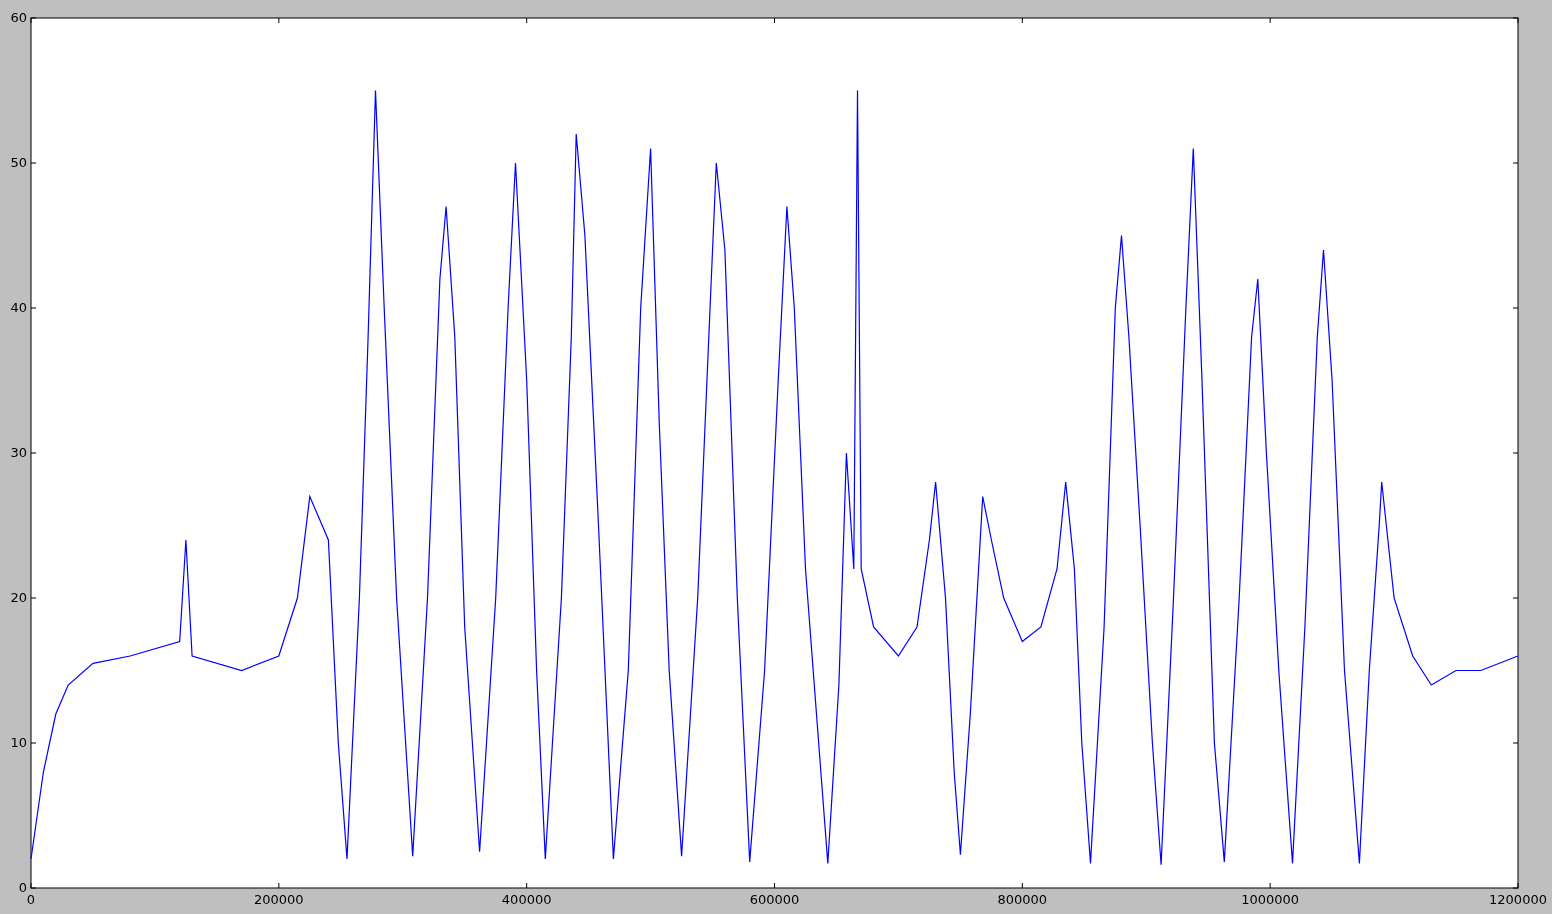 The height and width of the screenshot is (914, 1552). I want to click on y-tick-label: 0, so click(22, 887).